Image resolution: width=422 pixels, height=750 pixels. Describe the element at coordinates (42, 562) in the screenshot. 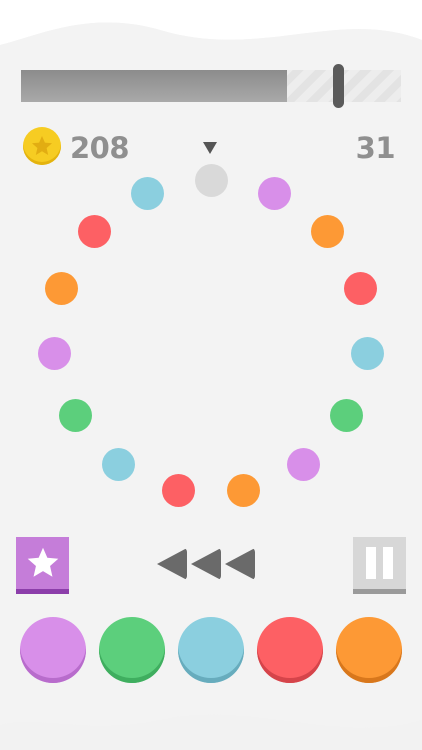

I see `star-icon` at that location.